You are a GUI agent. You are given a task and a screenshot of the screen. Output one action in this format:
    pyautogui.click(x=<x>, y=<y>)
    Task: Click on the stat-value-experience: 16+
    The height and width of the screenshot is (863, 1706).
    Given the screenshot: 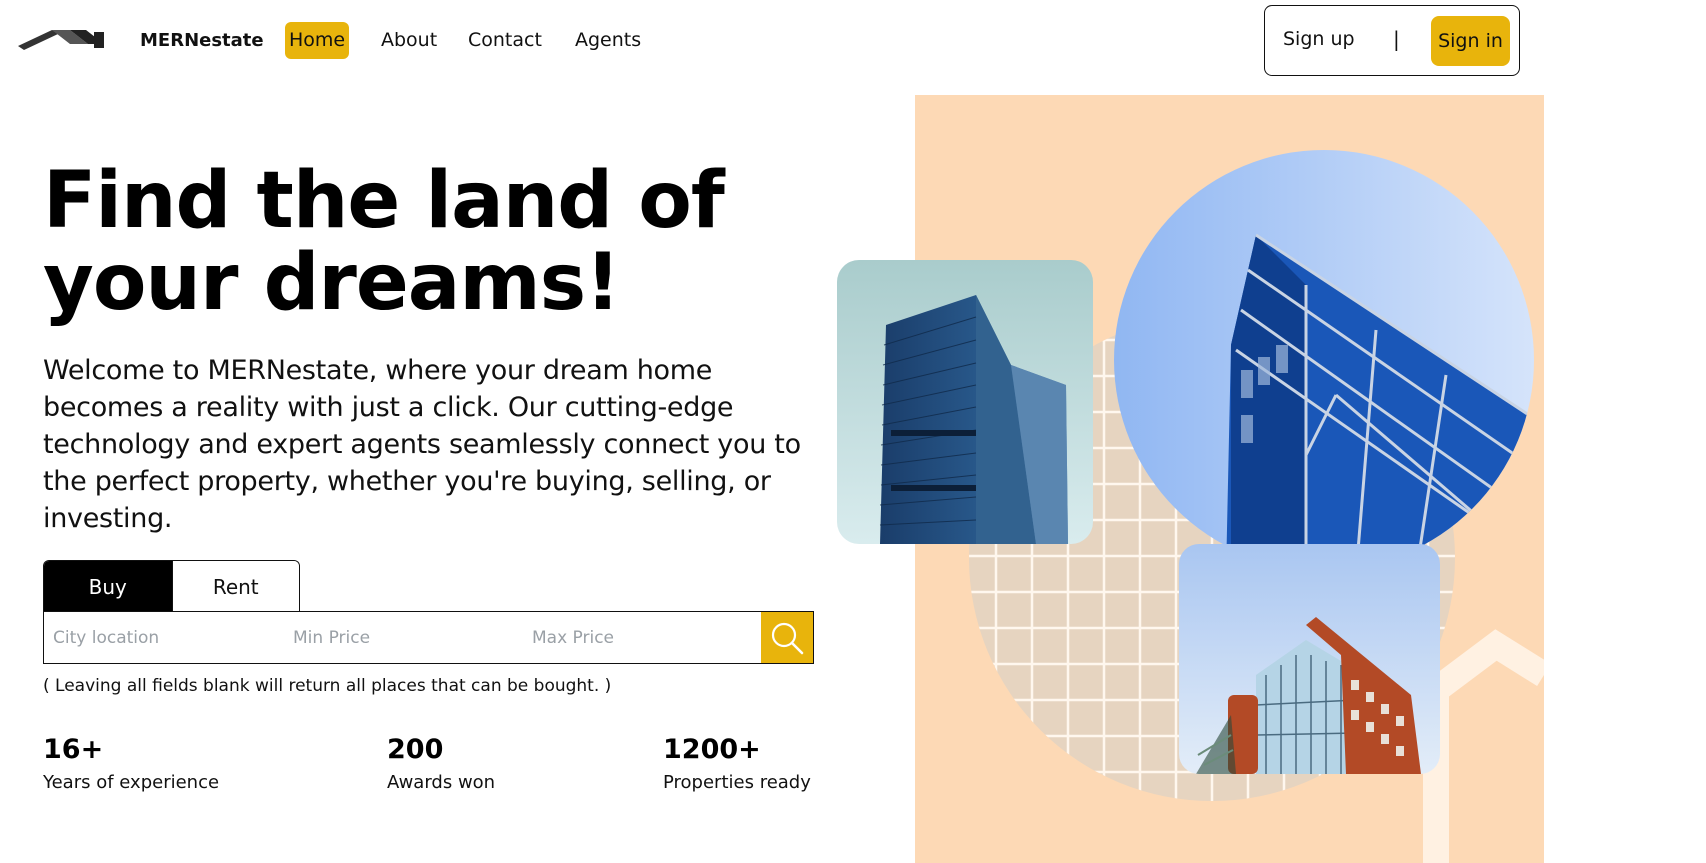 What is the action you would take?
    pyautogui.click(x=73, y=749)
    